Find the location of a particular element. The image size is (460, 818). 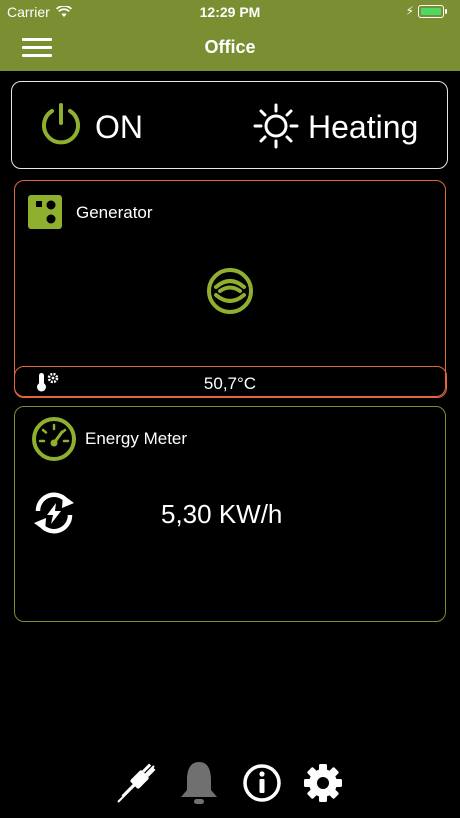

app-header: Carrier 12:29 PM ⚡ Office is located at coordinates (230, 35).